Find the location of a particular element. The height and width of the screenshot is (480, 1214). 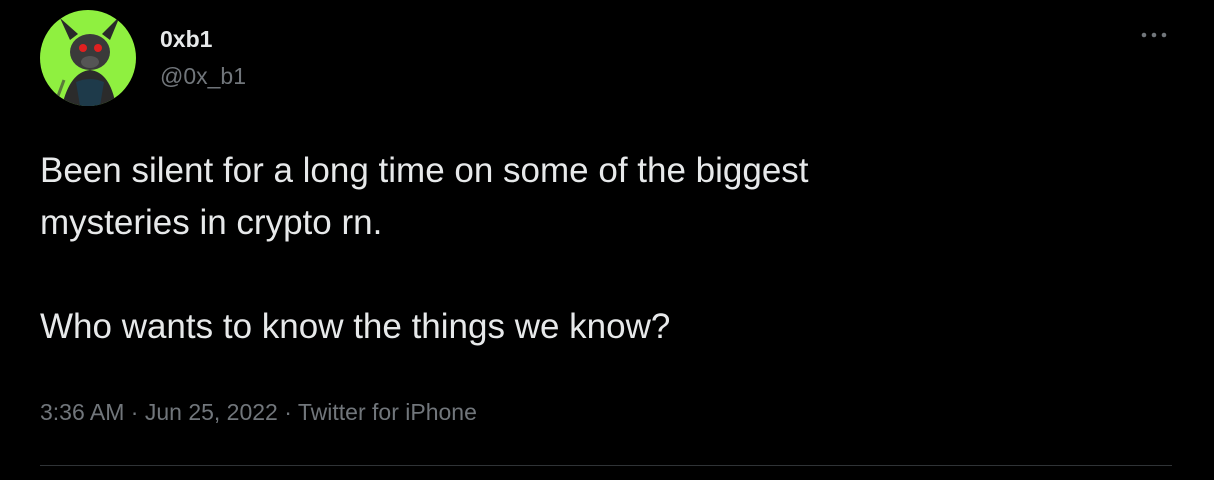

tweet-paragraph: Who wants to know the things we know? is located at coordinates (355, 326).